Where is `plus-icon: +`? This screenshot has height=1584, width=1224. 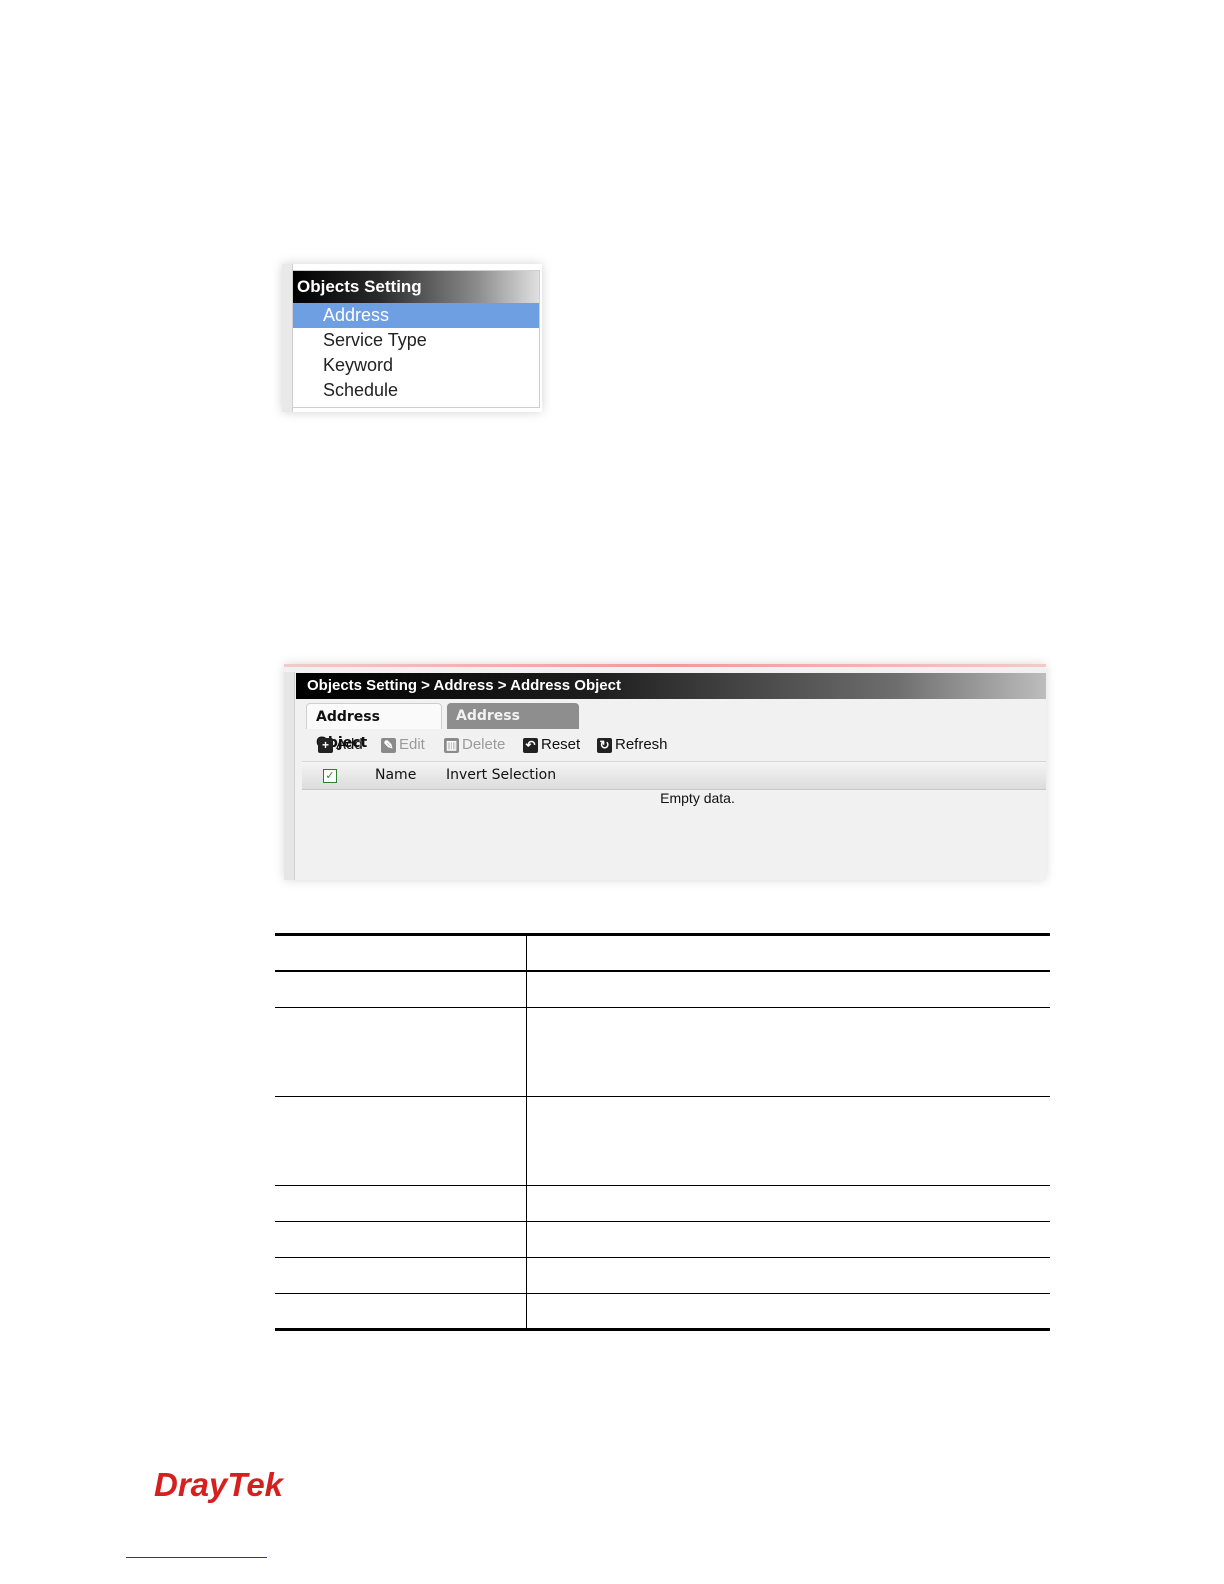 plus-icon: + is located at coordinates (325, 745).